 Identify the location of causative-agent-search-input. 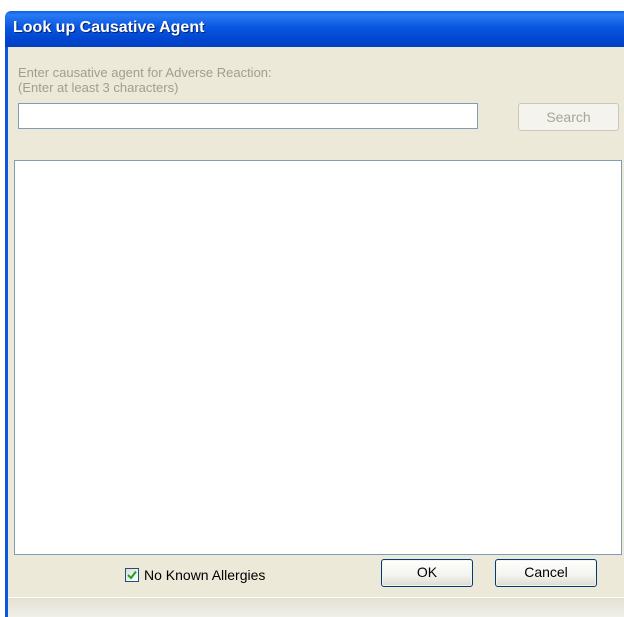
(248, 116).